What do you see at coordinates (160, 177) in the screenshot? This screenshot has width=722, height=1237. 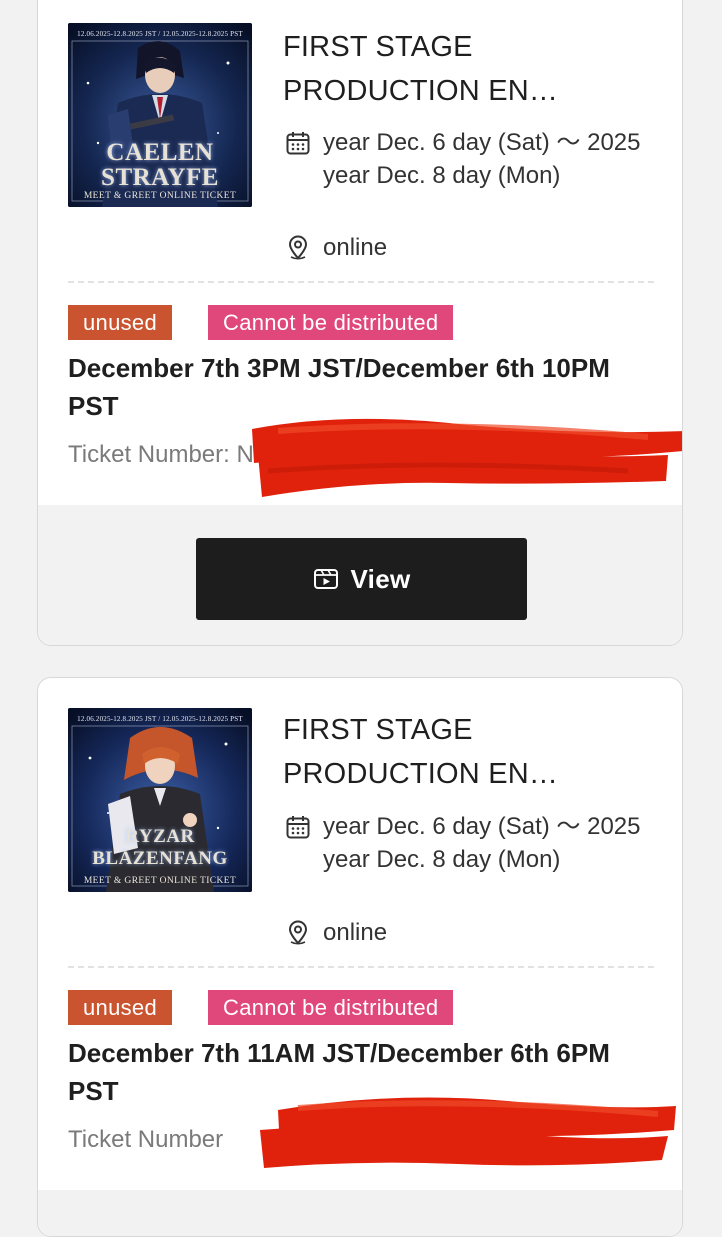 I see `thumbnail-name-line-2: STRAYFE` at bounding box center [160, 177].